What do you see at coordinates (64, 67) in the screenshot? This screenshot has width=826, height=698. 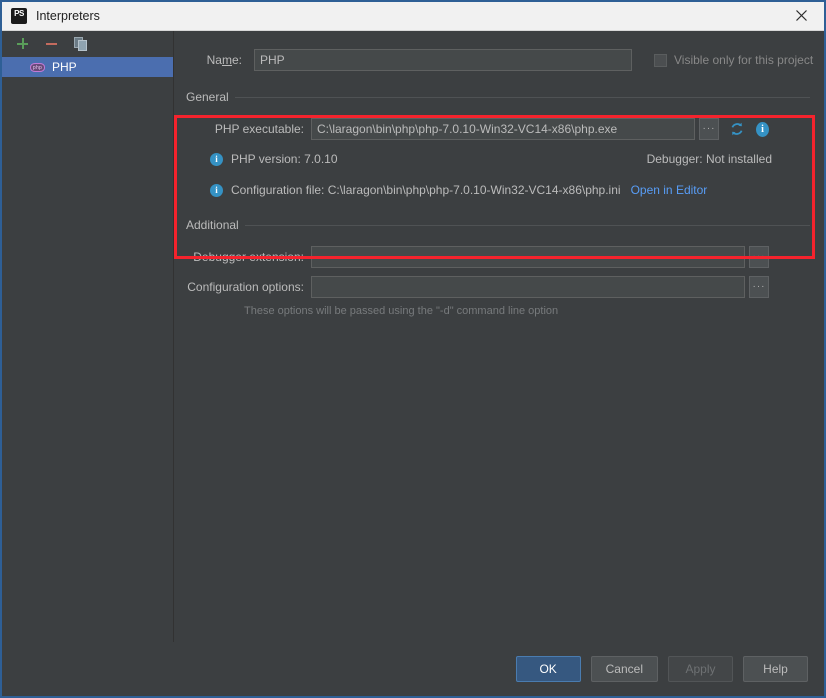 I see `sidebar-item-label: PHP` at bounding box center [64, 67].